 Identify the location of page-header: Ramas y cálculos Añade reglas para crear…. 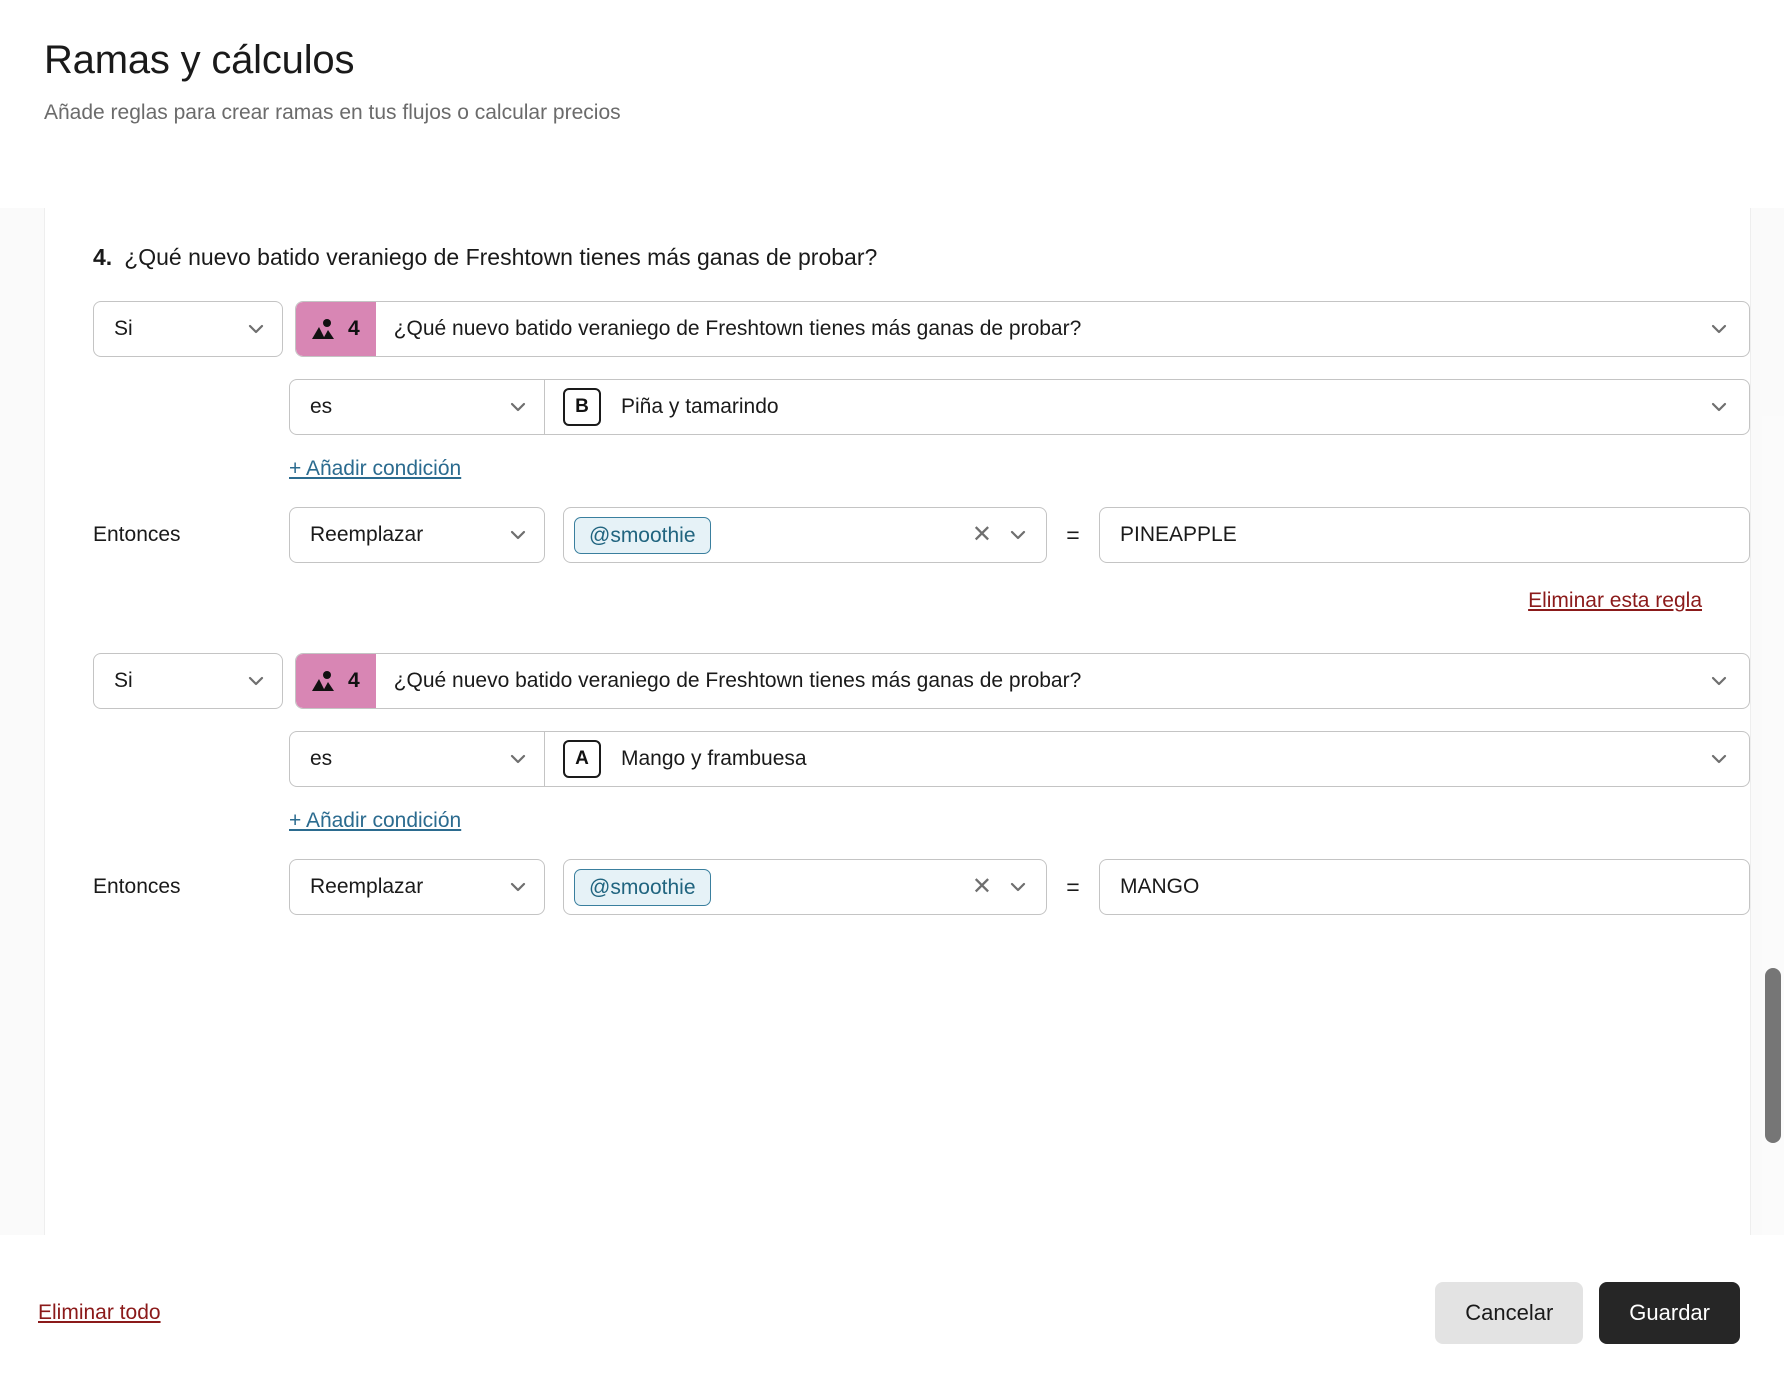
(892, 62).